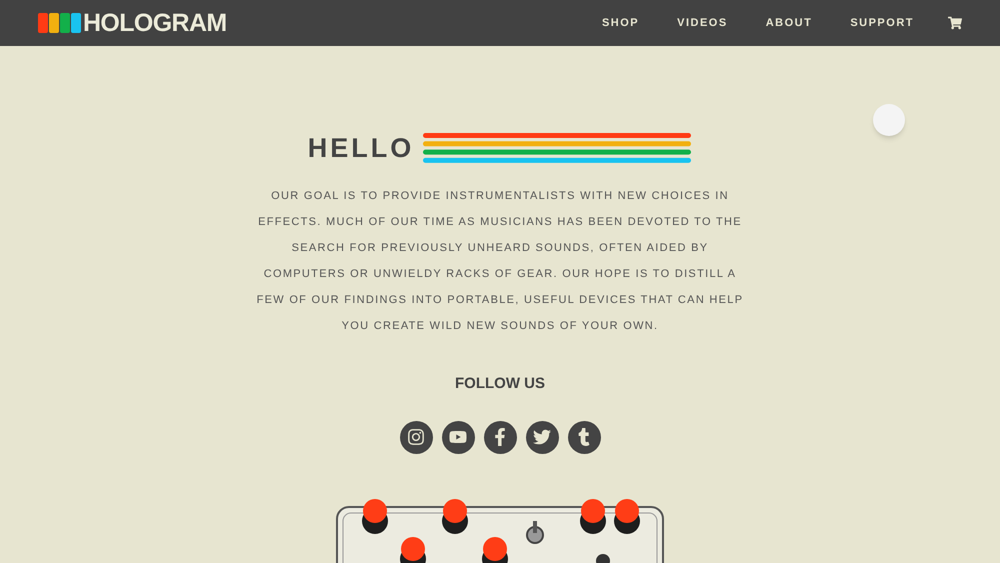 This screenshot has width=1000, height=563. What do you see at coordinates (955, 23) in the screenshot?
I see `cart-icon` at bounding box center [955, 23].